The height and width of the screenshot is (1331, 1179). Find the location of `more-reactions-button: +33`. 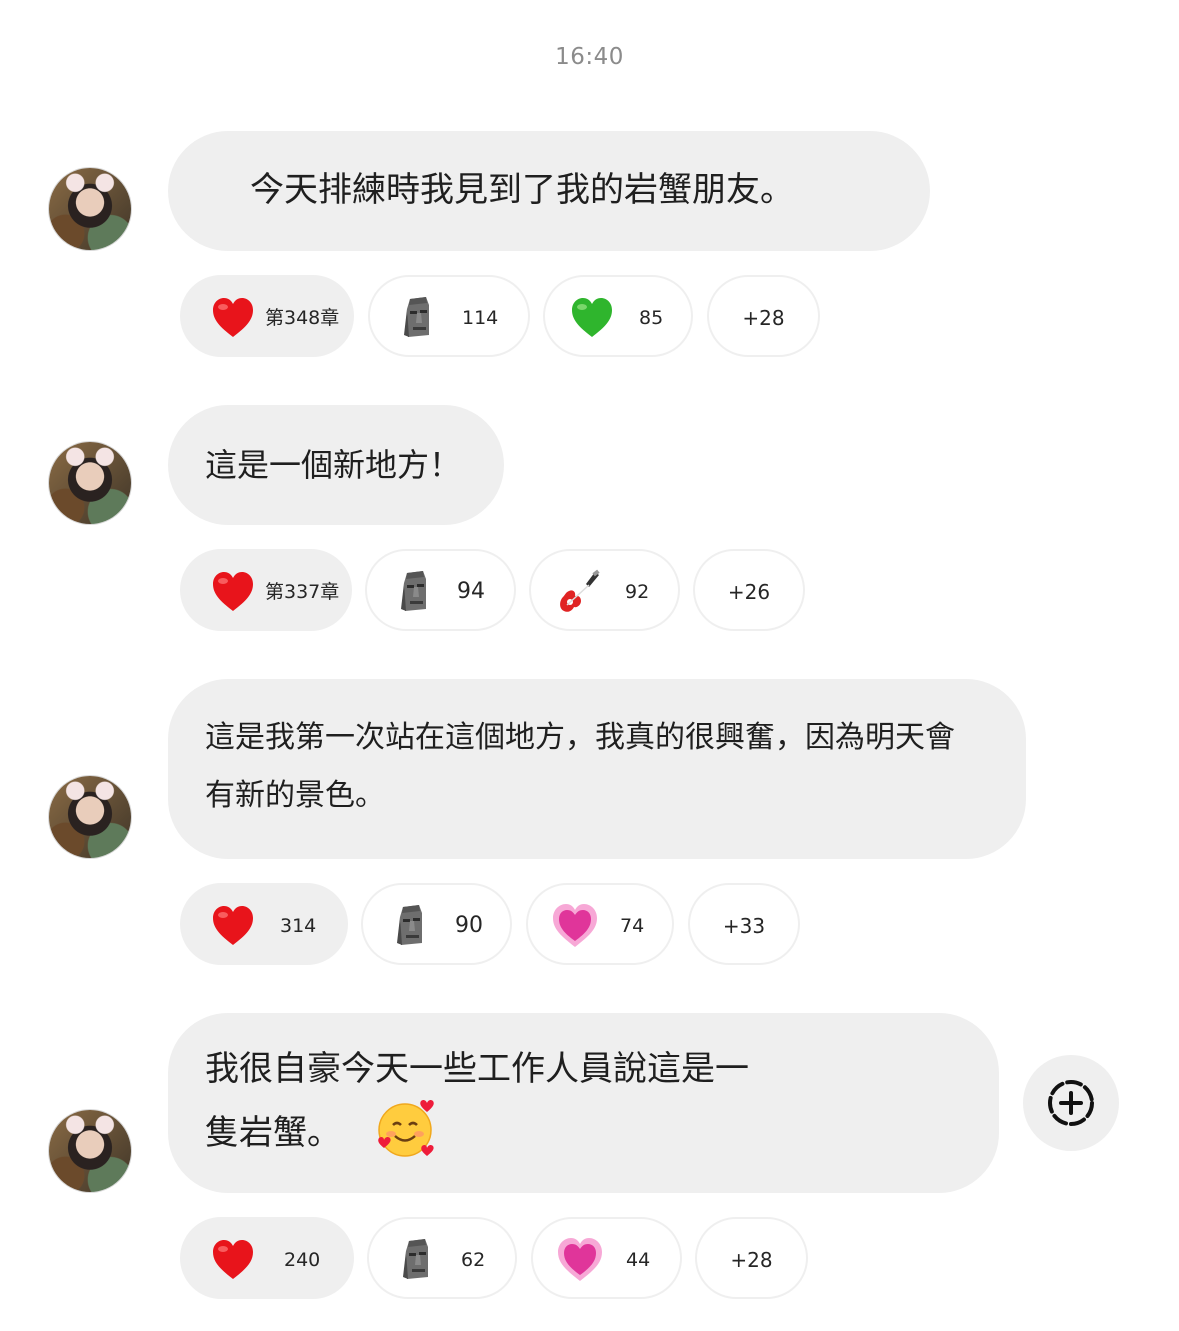

more-reactions-button: +33 is located at coordinates (744, 924).